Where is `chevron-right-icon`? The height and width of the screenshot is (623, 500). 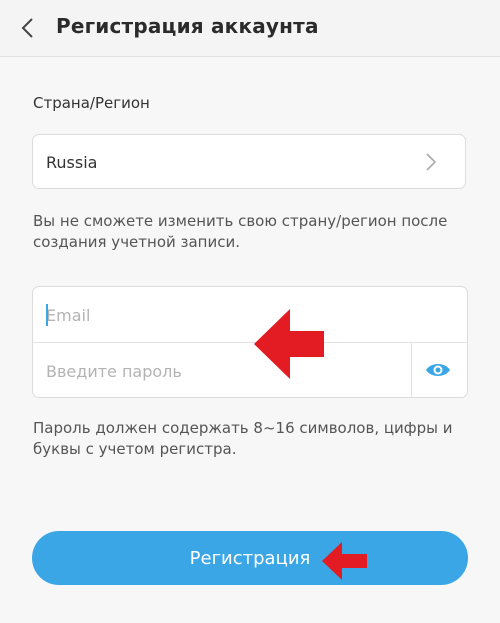
chevron-right-icon is located at coordinates (431, 162).